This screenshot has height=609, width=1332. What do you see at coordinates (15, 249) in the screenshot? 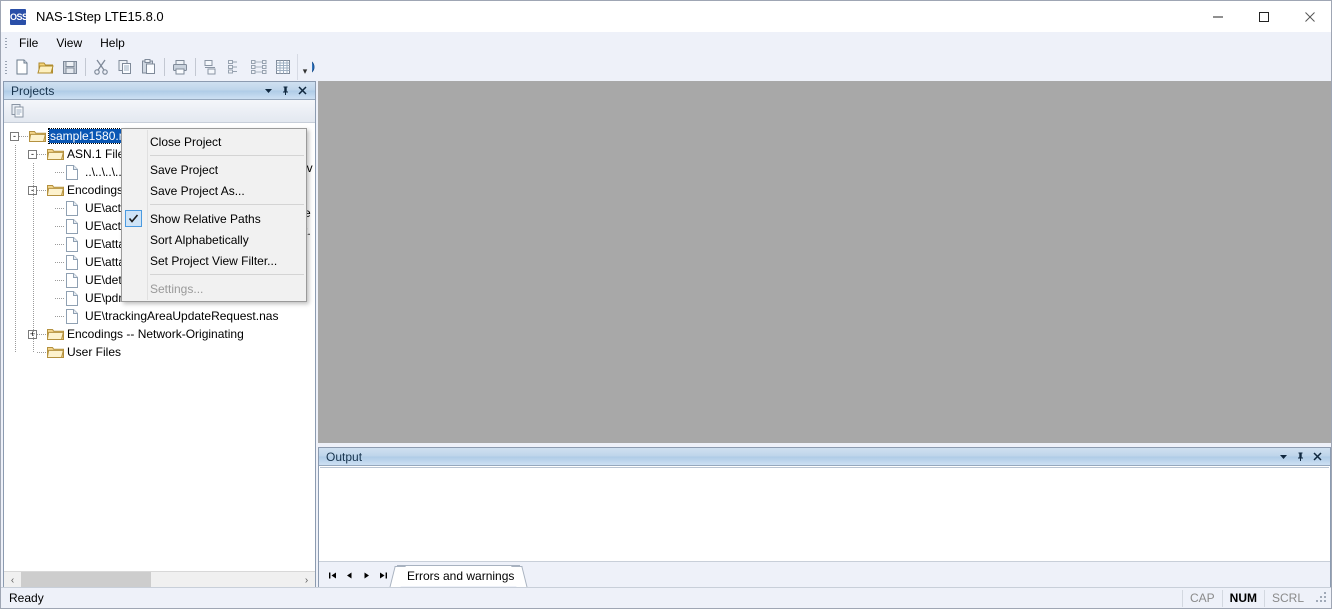
I see `tree-guide-line` at bounding box center [15, 249].